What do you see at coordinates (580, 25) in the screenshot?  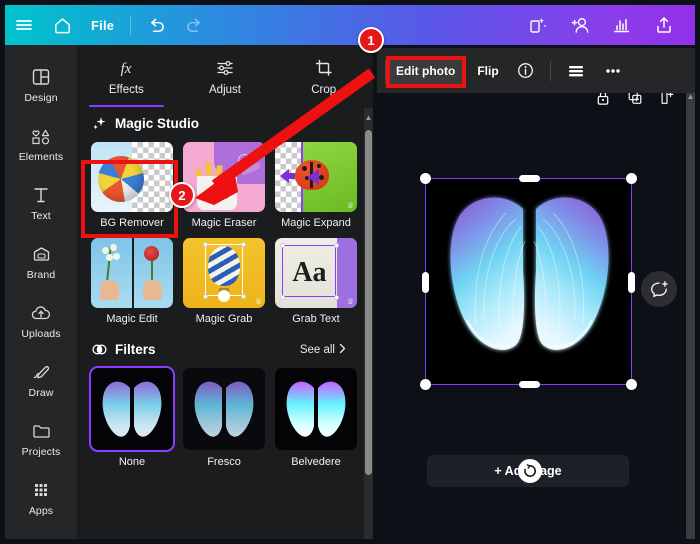 I see `add-collaborator-icon` at bounding box center [580, 25].